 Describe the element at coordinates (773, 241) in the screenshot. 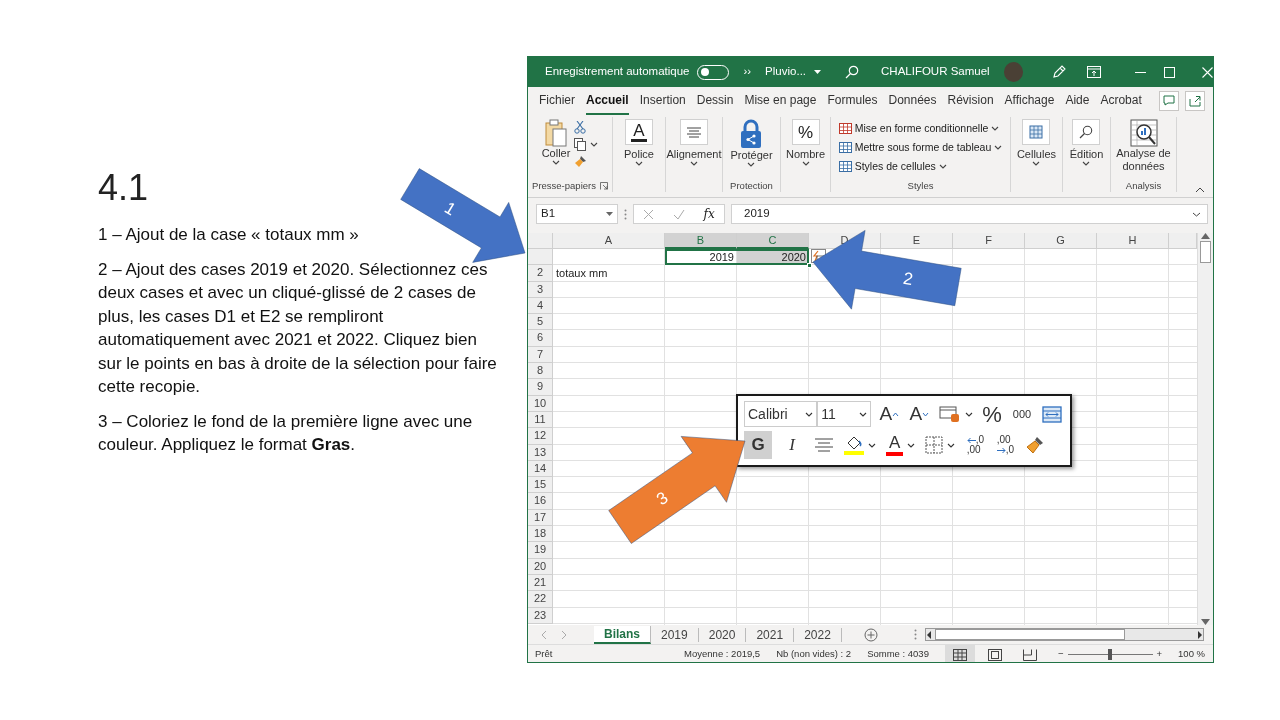

I see `column-header: C` at that location.